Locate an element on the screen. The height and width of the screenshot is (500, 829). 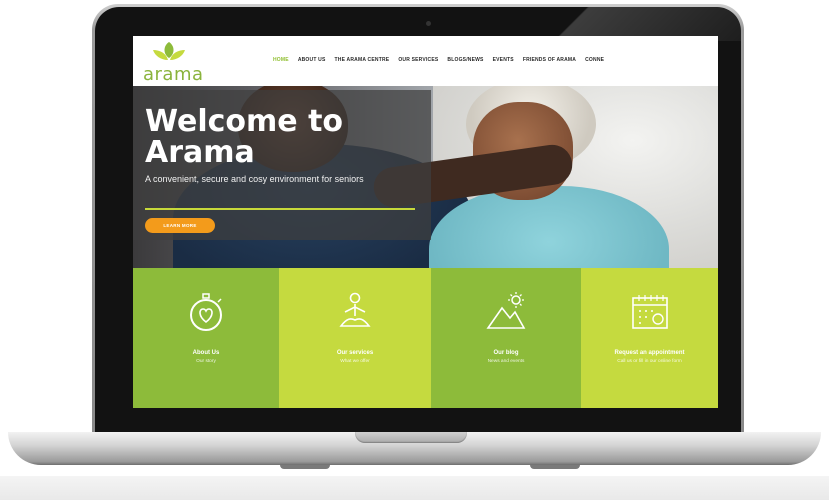
tile-our-services: Our services What we offer is located at coordinates (355, 338).